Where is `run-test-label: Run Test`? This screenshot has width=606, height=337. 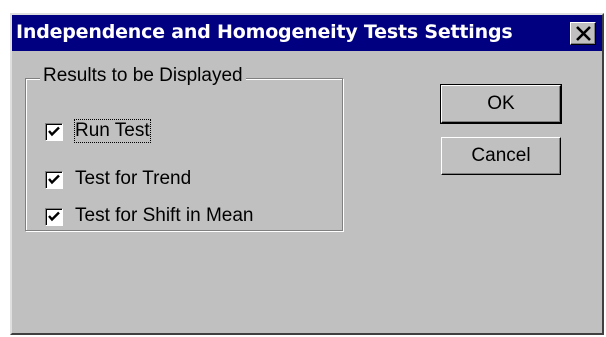
run-test-label: Run Test is located at coordinates (112, 131).